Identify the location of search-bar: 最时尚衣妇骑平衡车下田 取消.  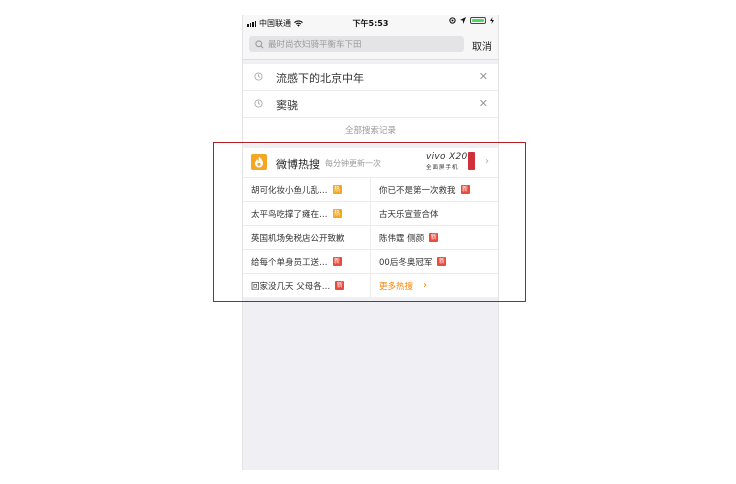
(370, 45).